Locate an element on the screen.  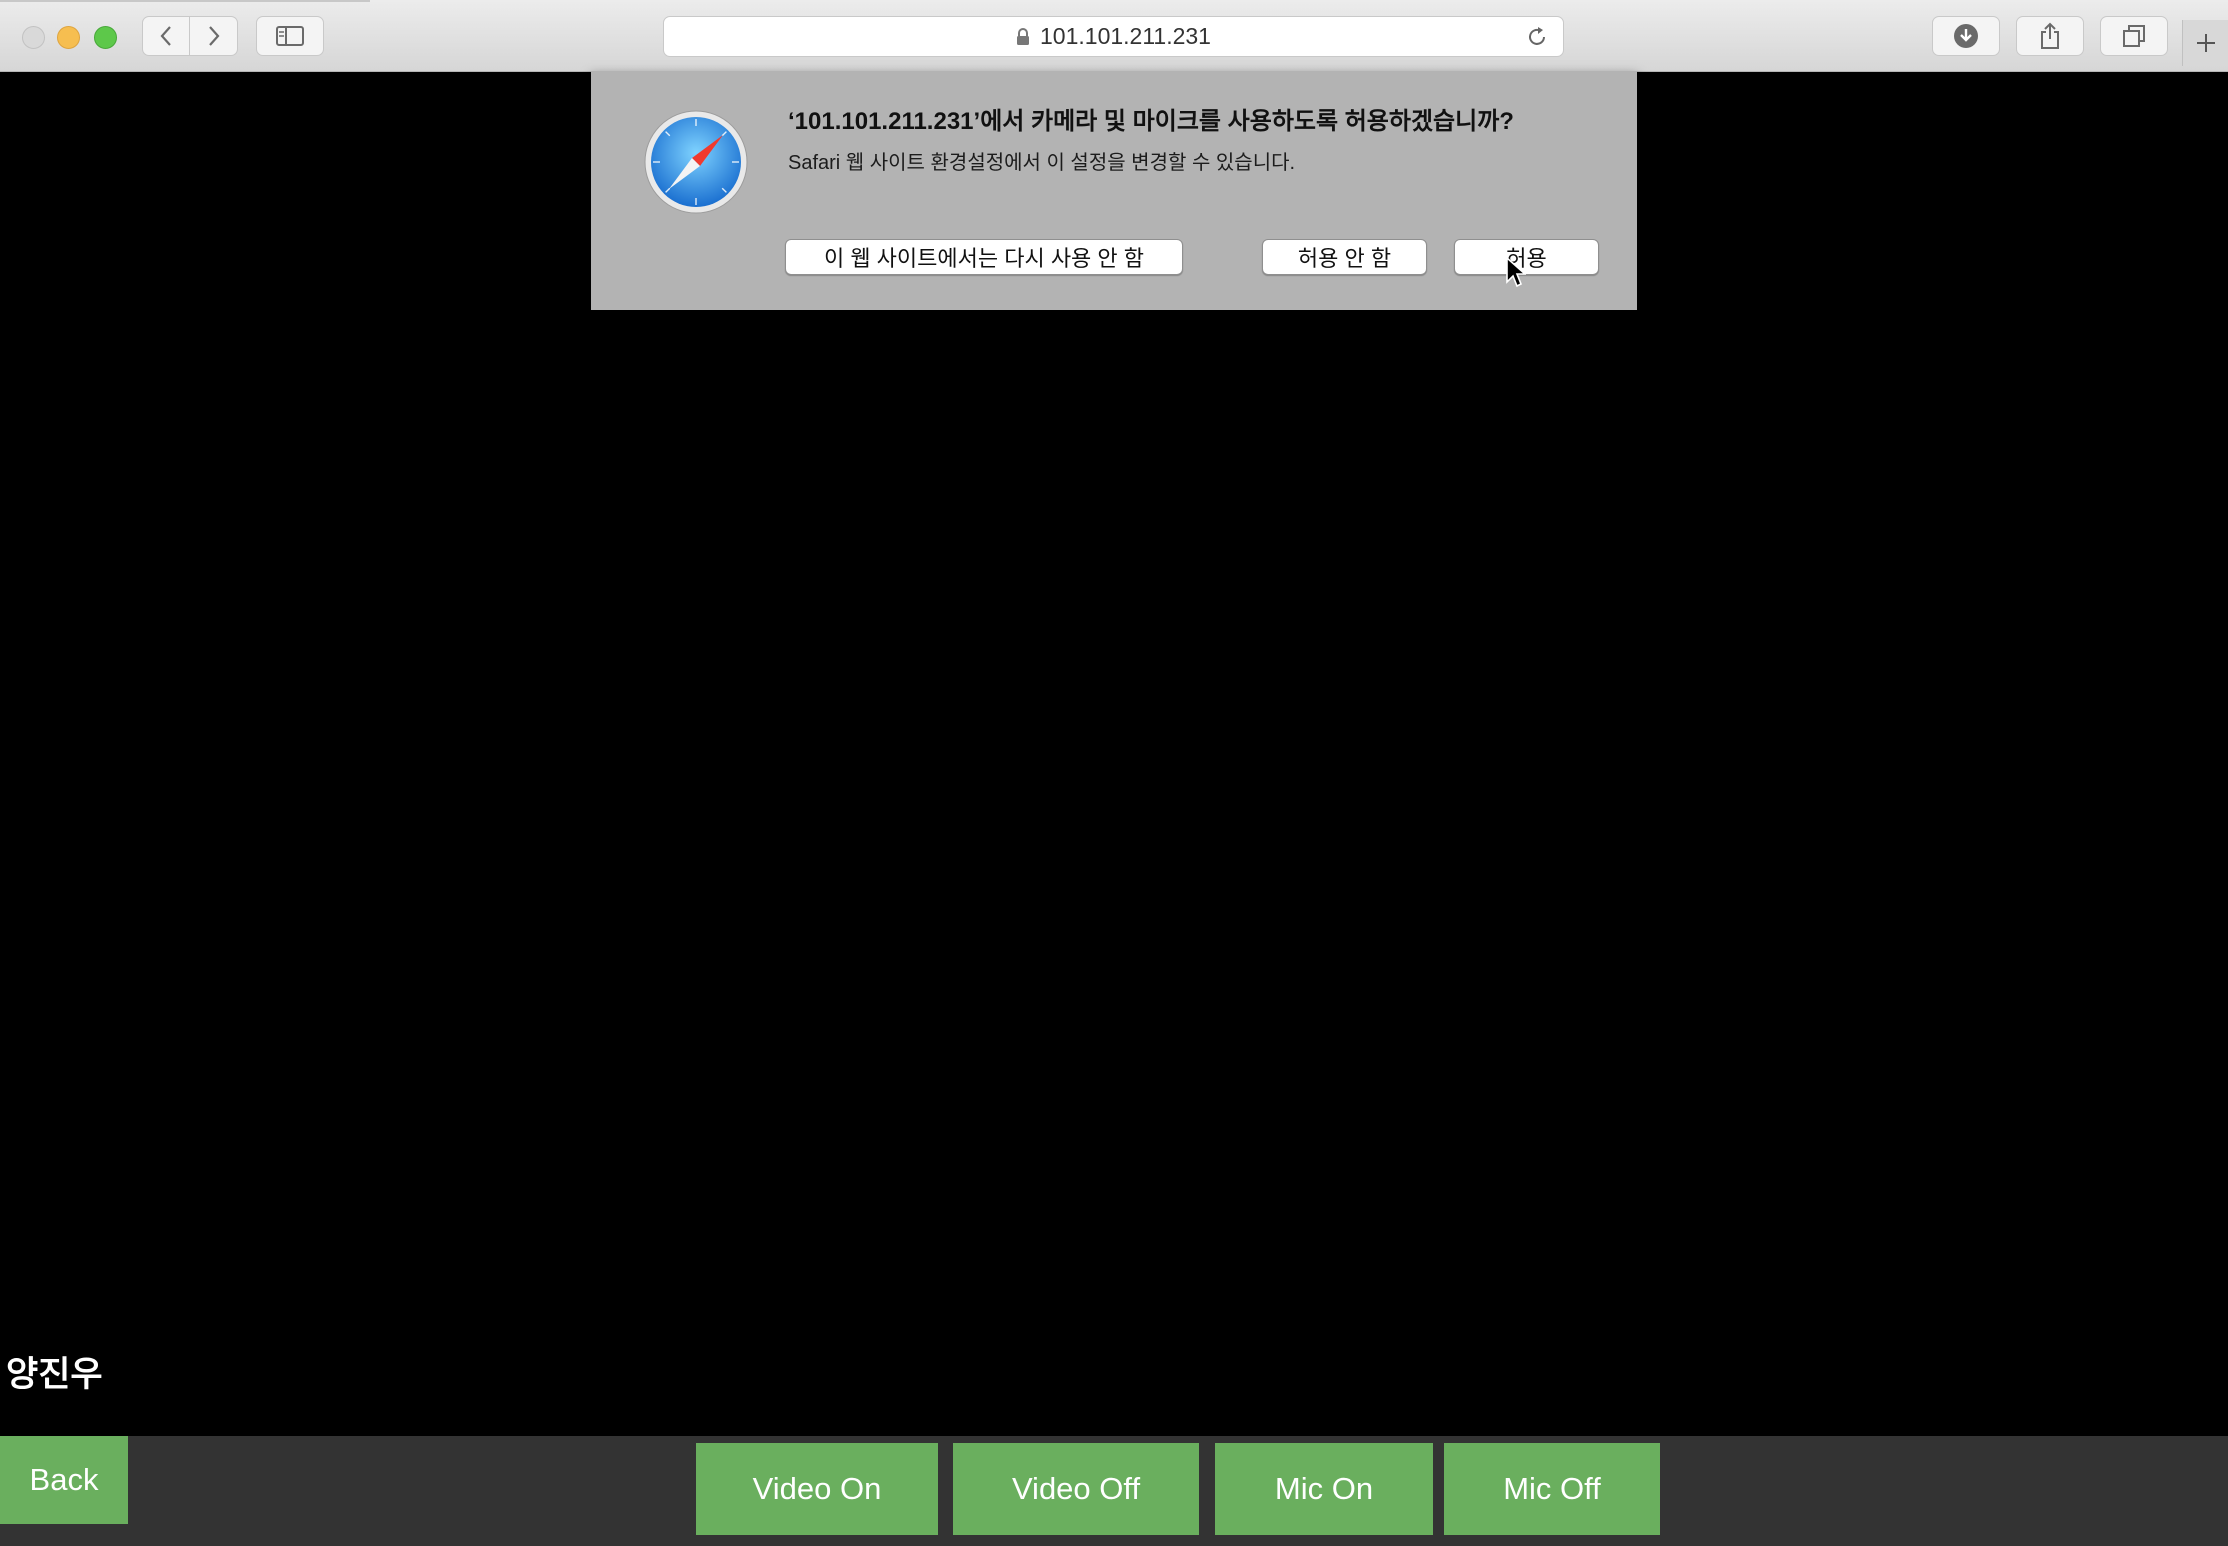
back-nav-button is located at coordinates (166, 36).